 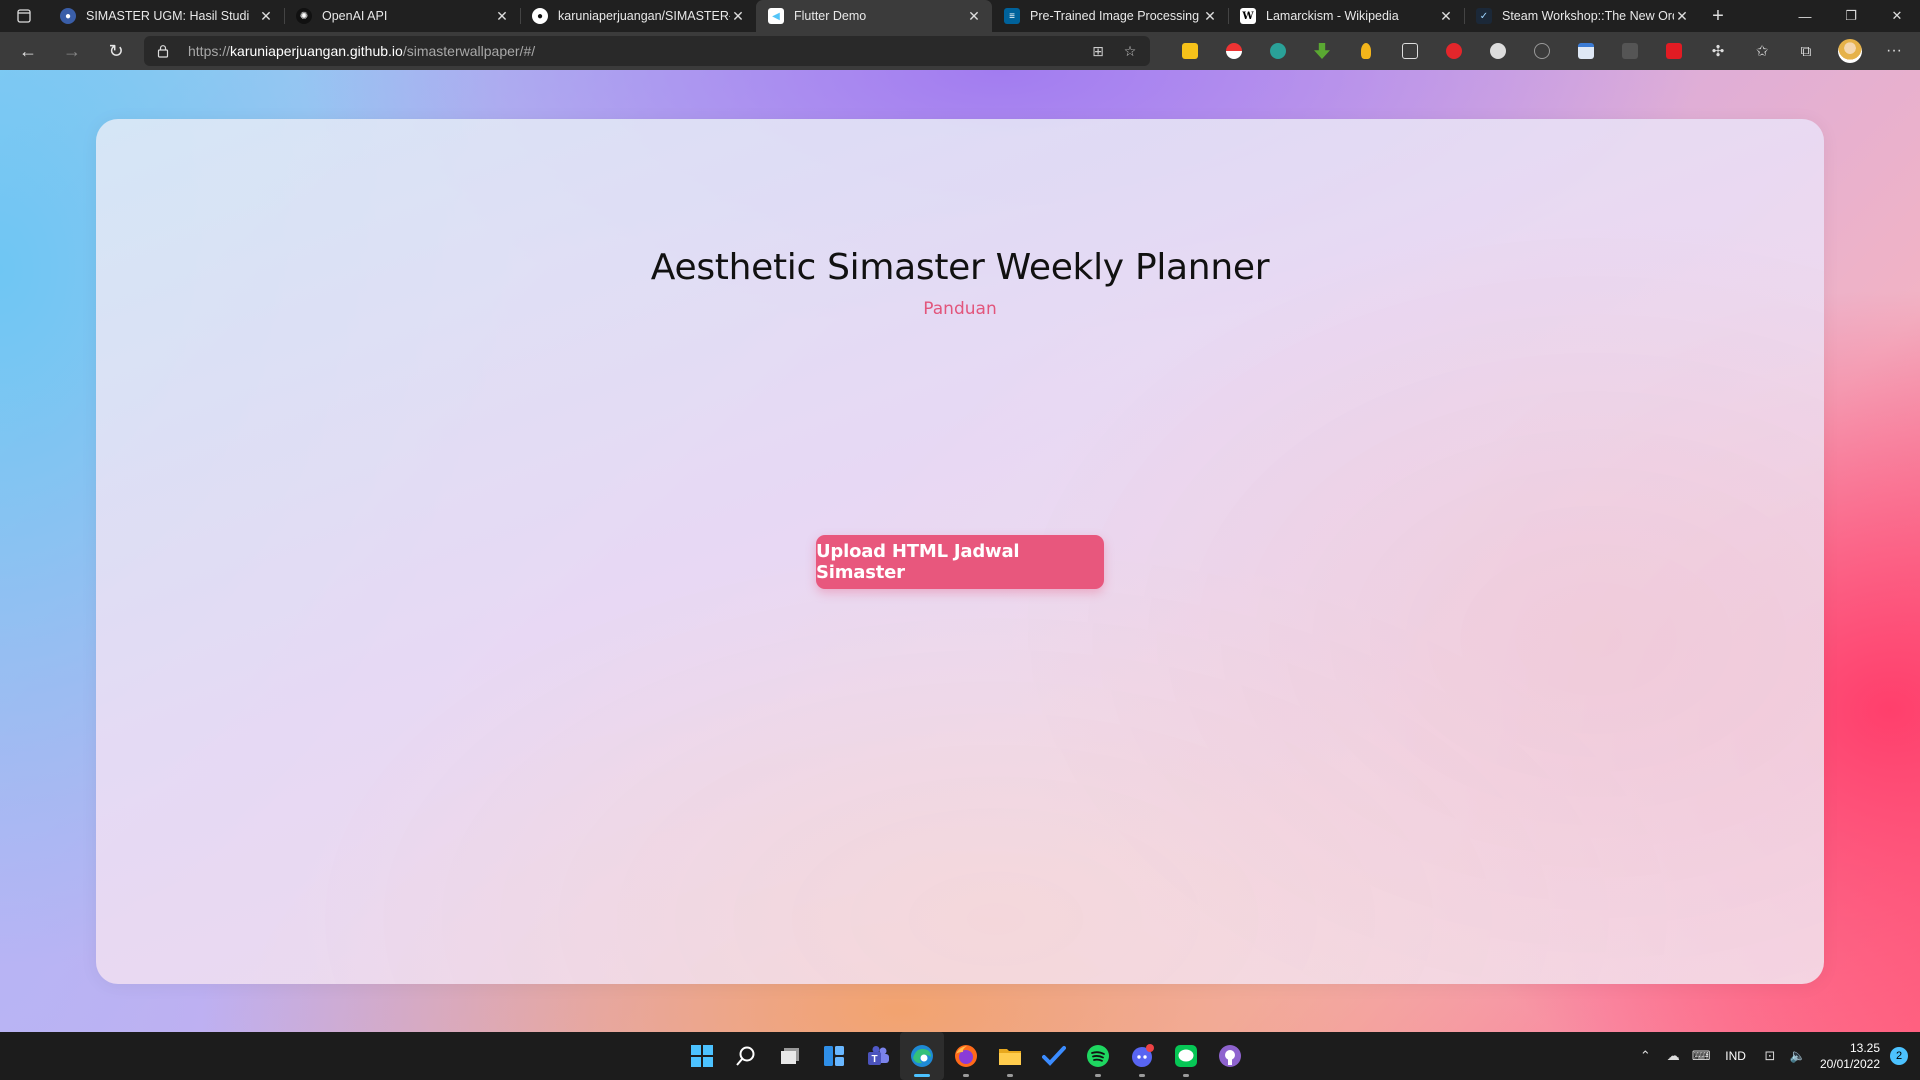 I want to click on tab-title: SIMASTER UGM: Hasil Studi, so click(x=168, y=16).